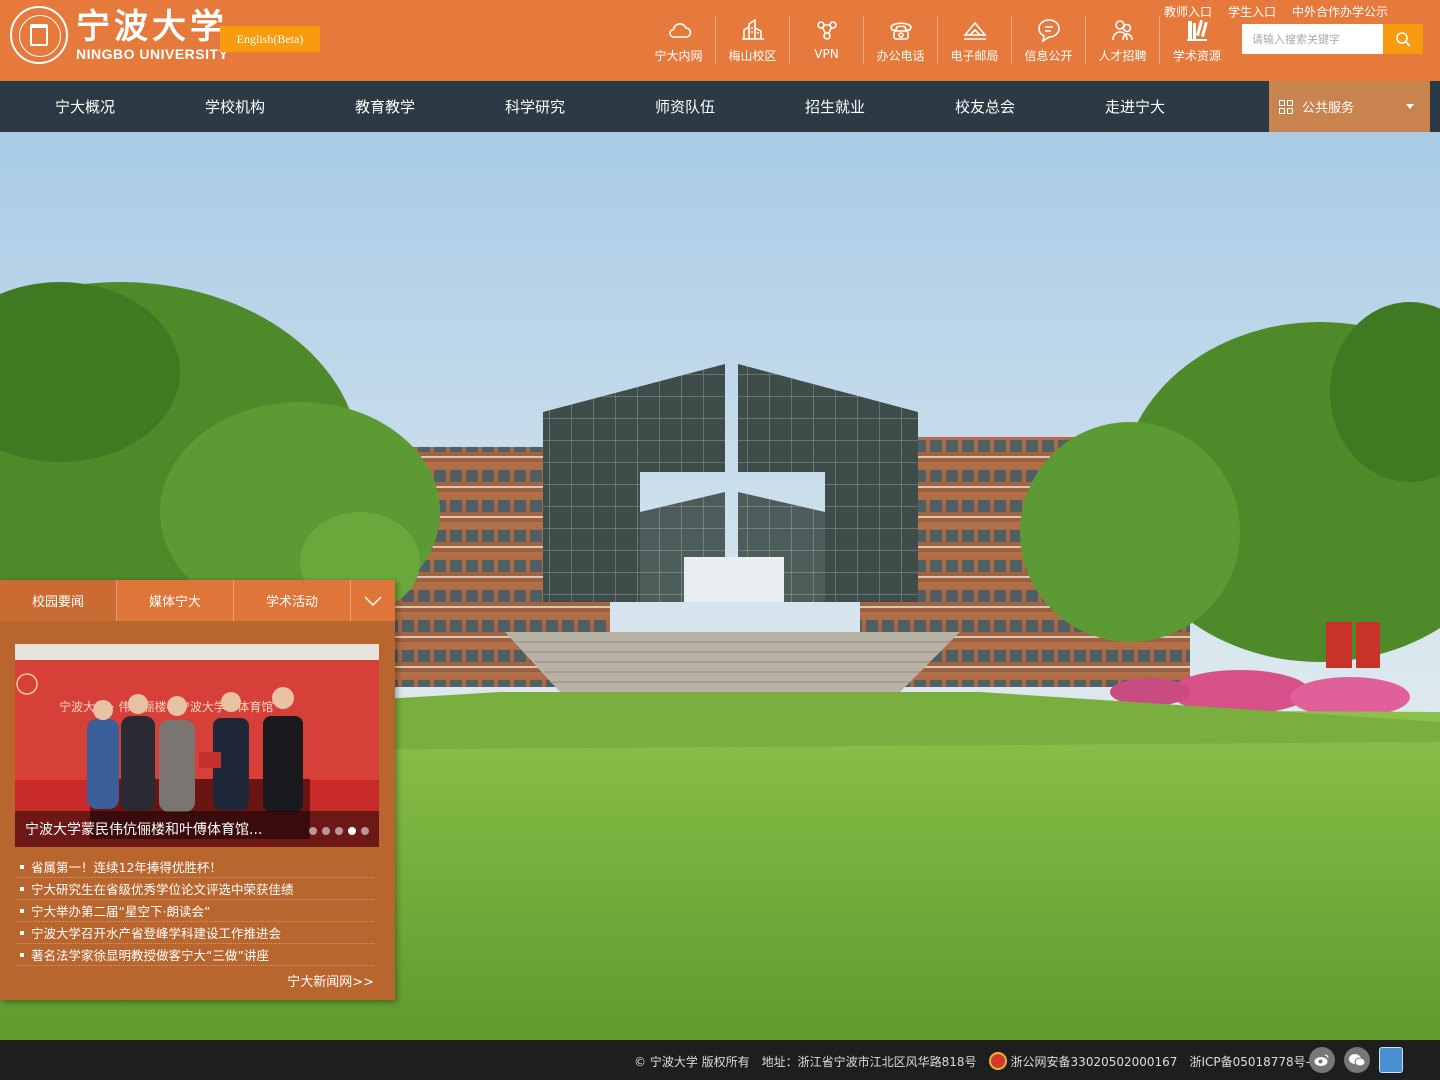 The image size is (1440, 1080). I want to click on top-entry-links: 教师入口 学生入口 中外合作办学公示, so click(1276, 11).